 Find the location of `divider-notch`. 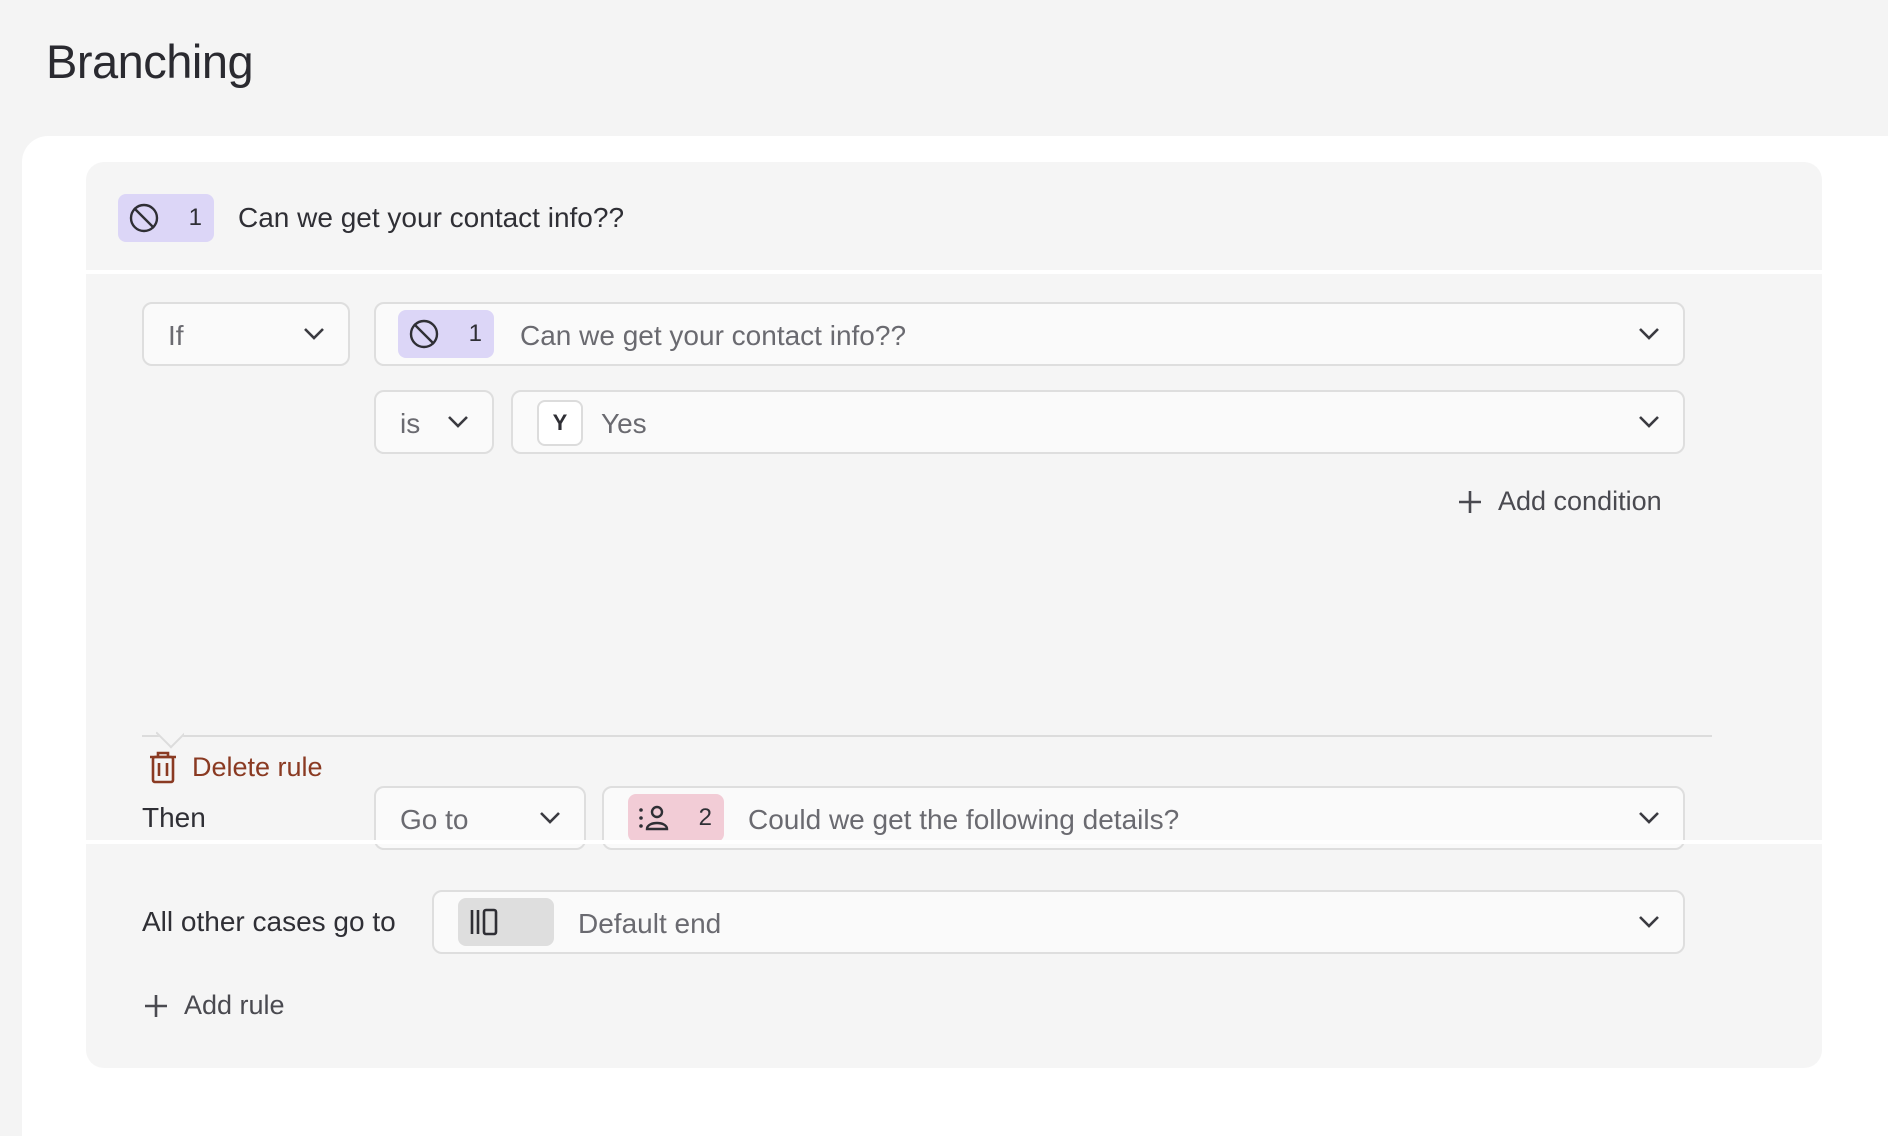

divider-notch is located at coordinates (170, 736).